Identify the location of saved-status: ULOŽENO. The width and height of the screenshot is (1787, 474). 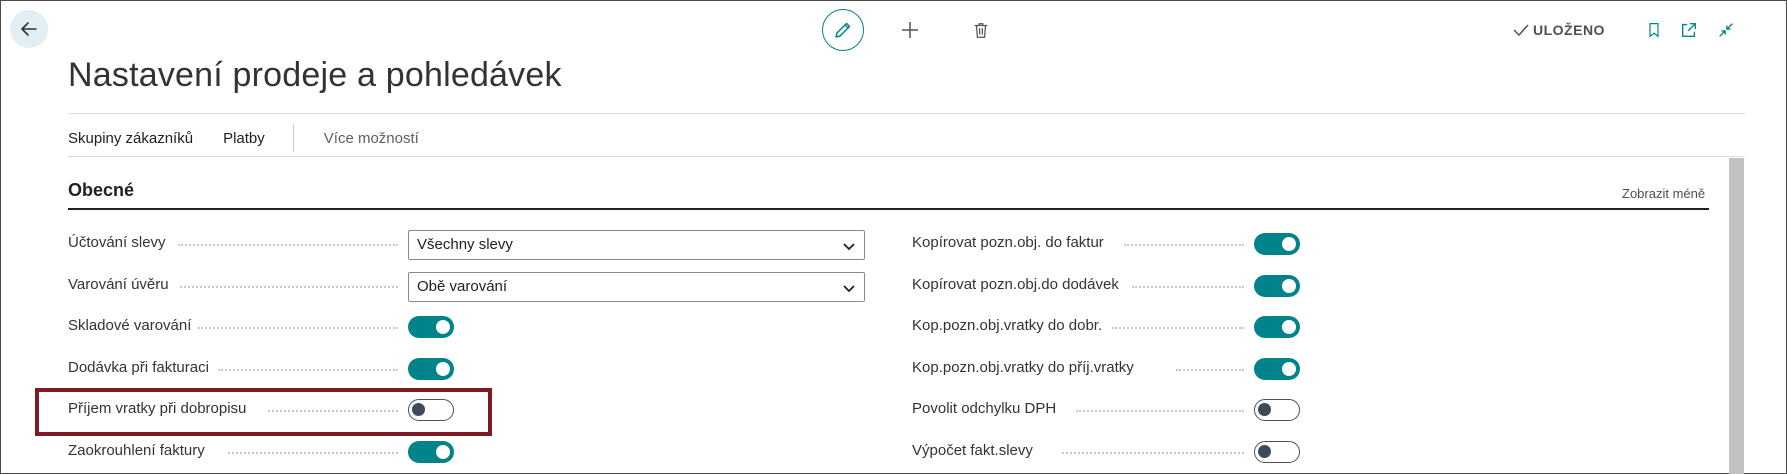
(1559, 30).